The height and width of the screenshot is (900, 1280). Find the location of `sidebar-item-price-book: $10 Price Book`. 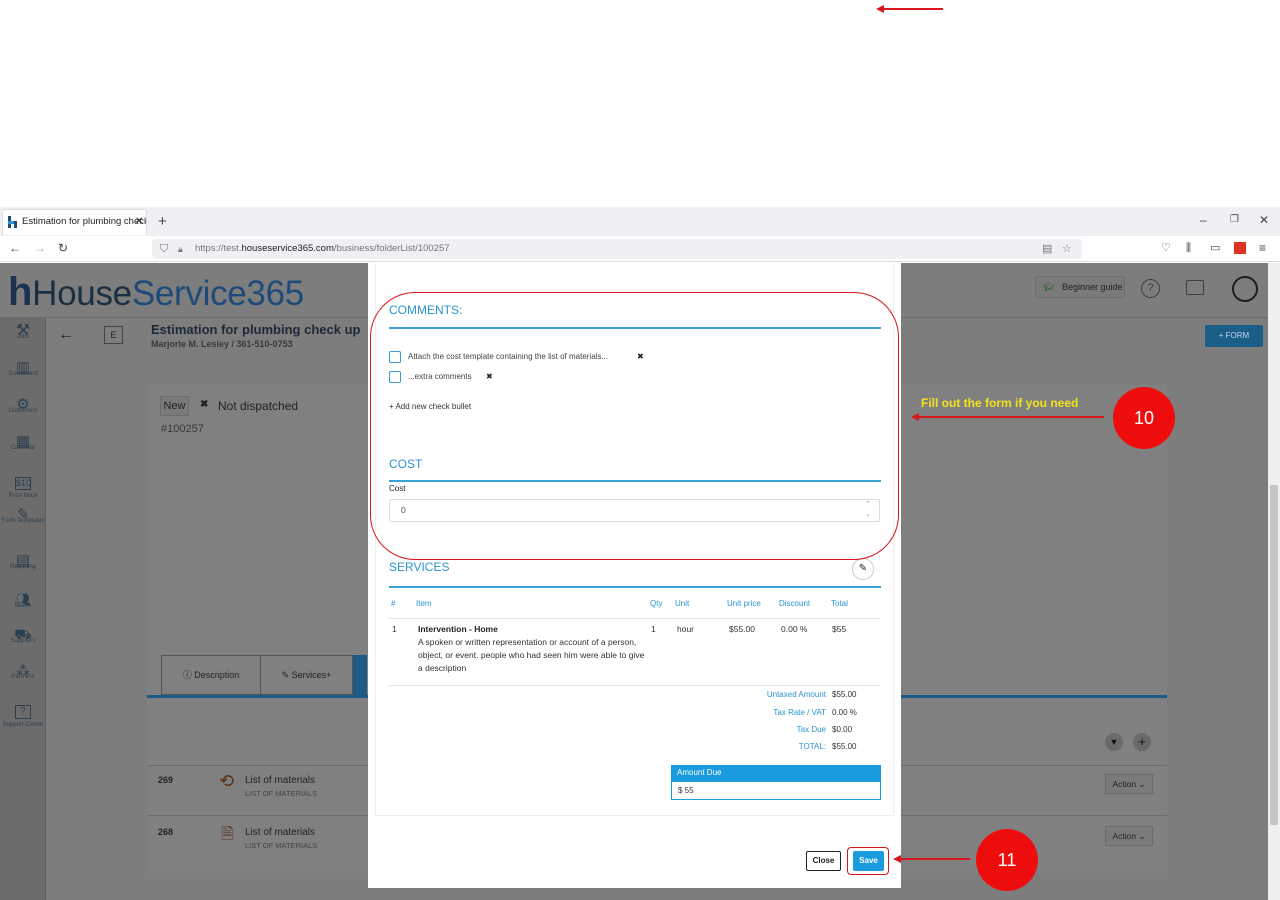

sidebar-item-price-book: $10 Price Book is located at coordinates (23, 487).